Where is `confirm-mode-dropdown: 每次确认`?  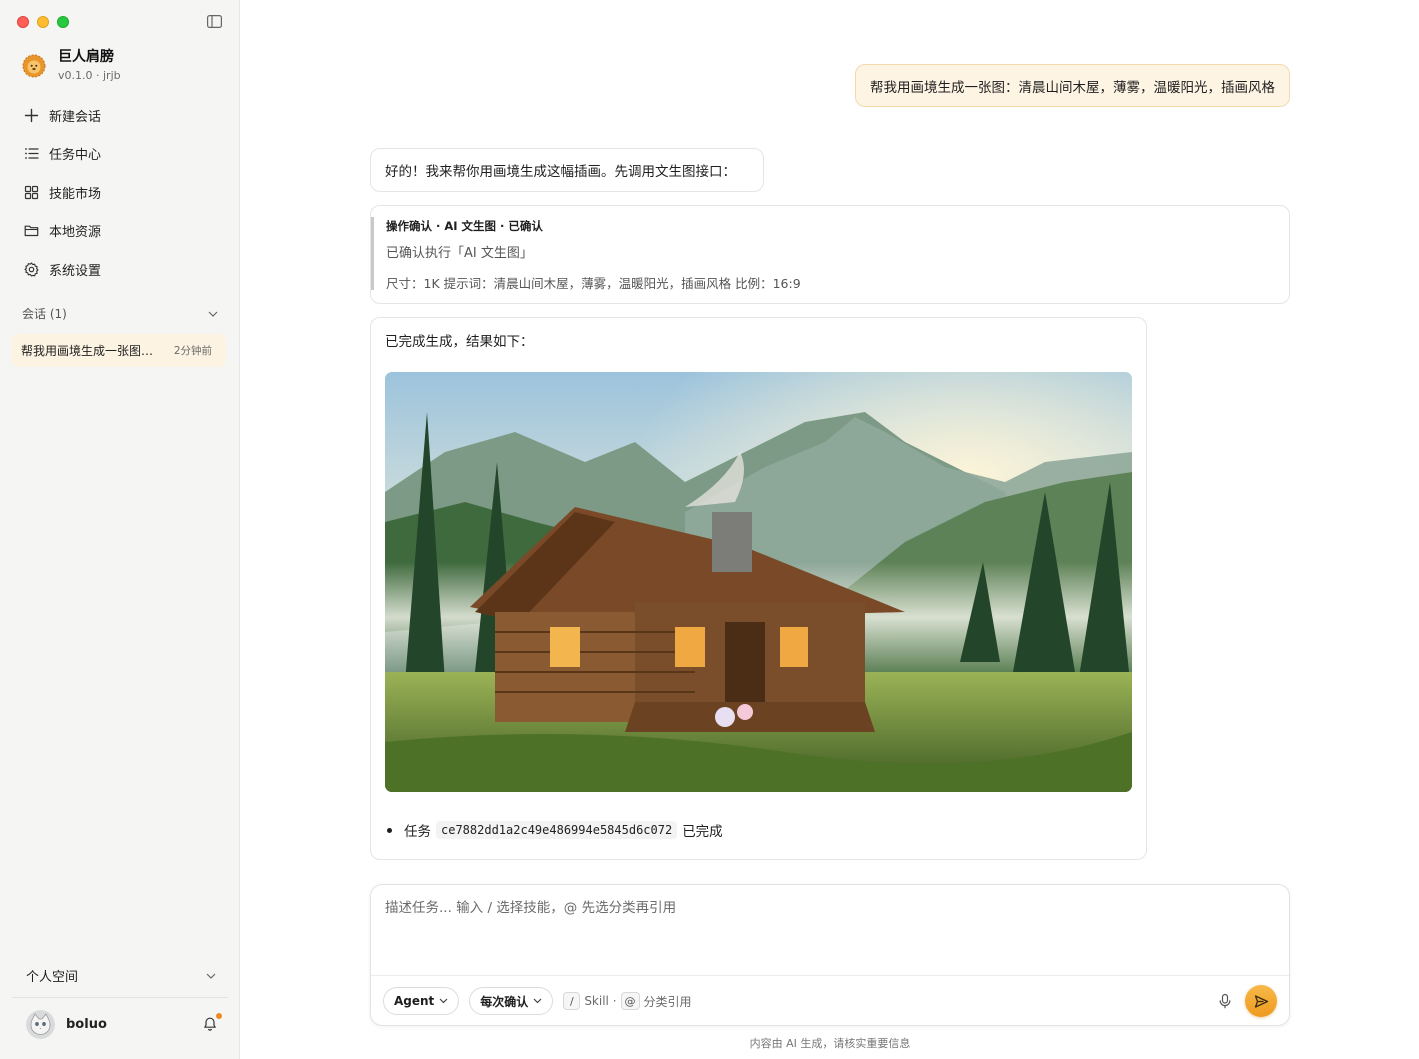 confirm-mode-dropdown: 每次确认 is located at coordinates (511, 1001).